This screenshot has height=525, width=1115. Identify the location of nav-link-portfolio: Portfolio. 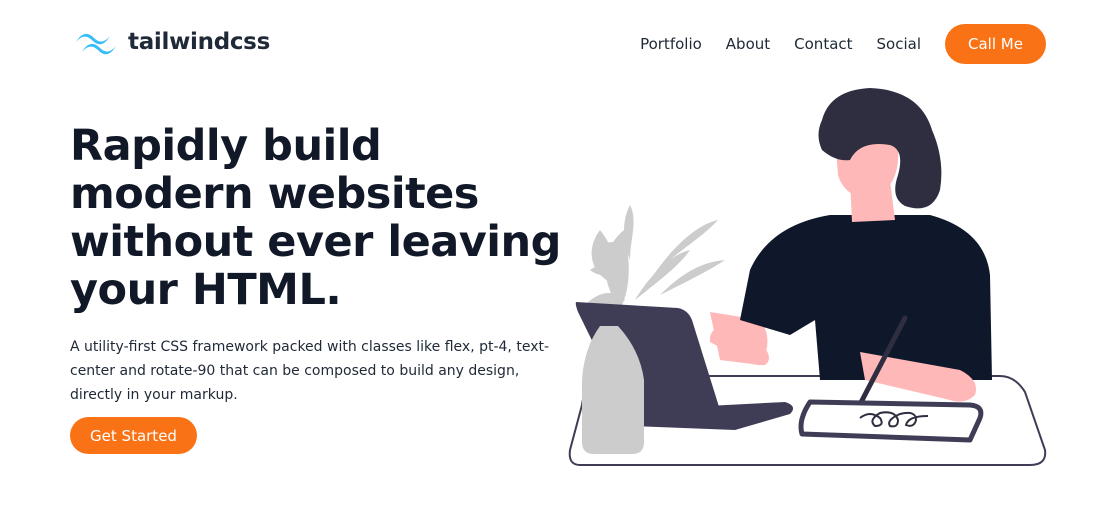
(671, 44).